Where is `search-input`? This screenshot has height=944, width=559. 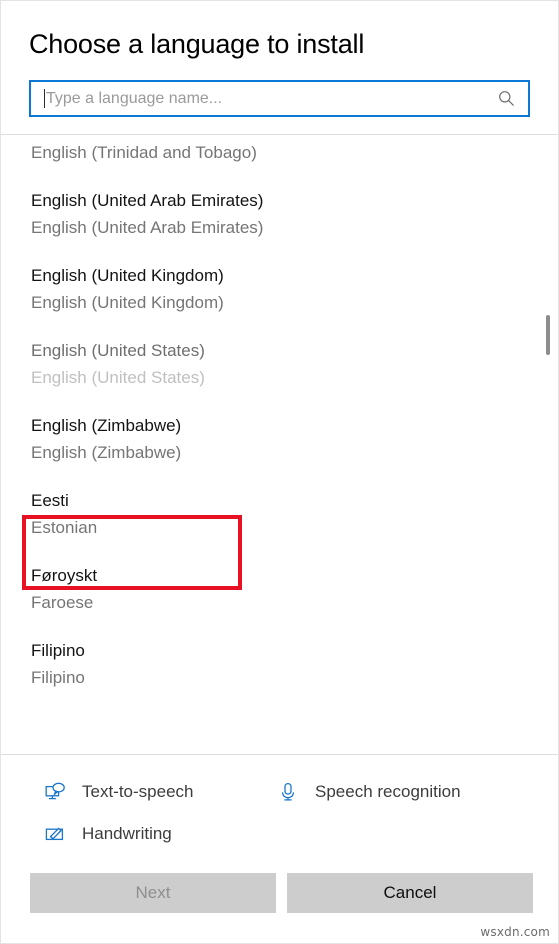 search-input is located at coordinates (268, 98).